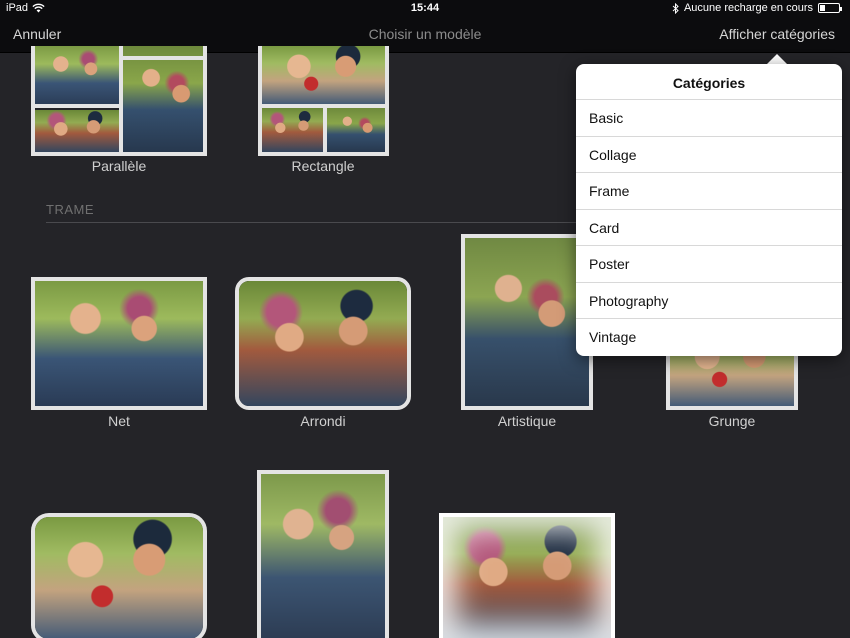 This screenshot has width=850, height=638. Describe the element at coordinates (323, 421) in the screenshot. I see `template-label: Arrondi` at that location.